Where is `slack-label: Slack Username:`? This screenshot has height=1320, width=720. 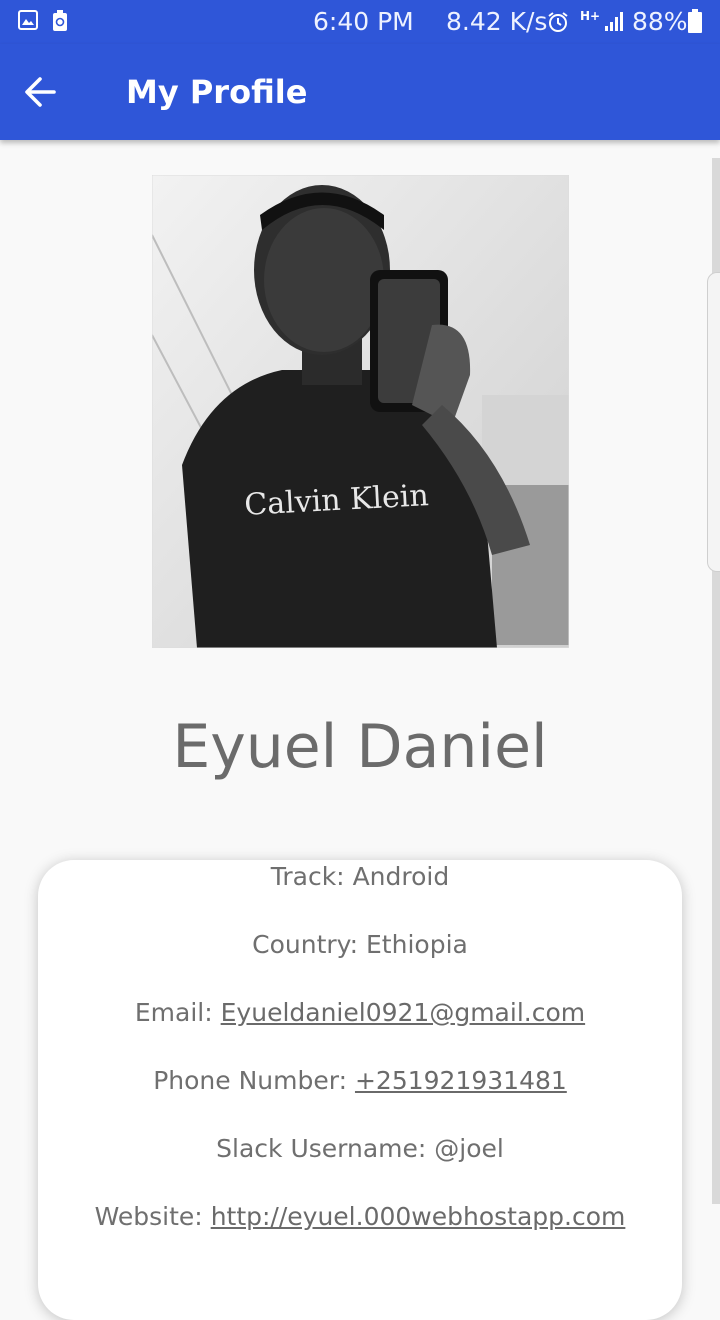 slack-label: Slack Username: is located at coordinates (321, 1148).